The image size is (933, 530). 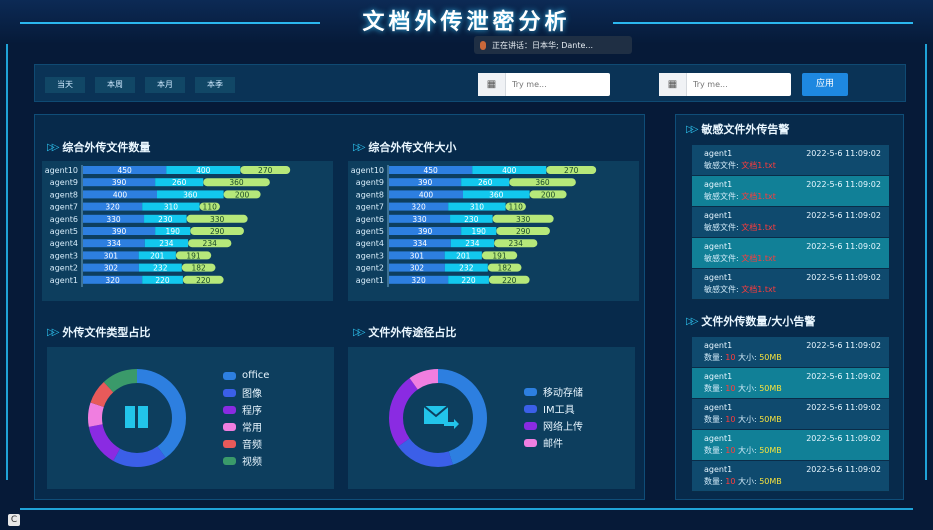 What do you see at coordinates (553, 426) in the screenshot?
I see `legend-item: 网络上传` at bounding box center [553, 426].